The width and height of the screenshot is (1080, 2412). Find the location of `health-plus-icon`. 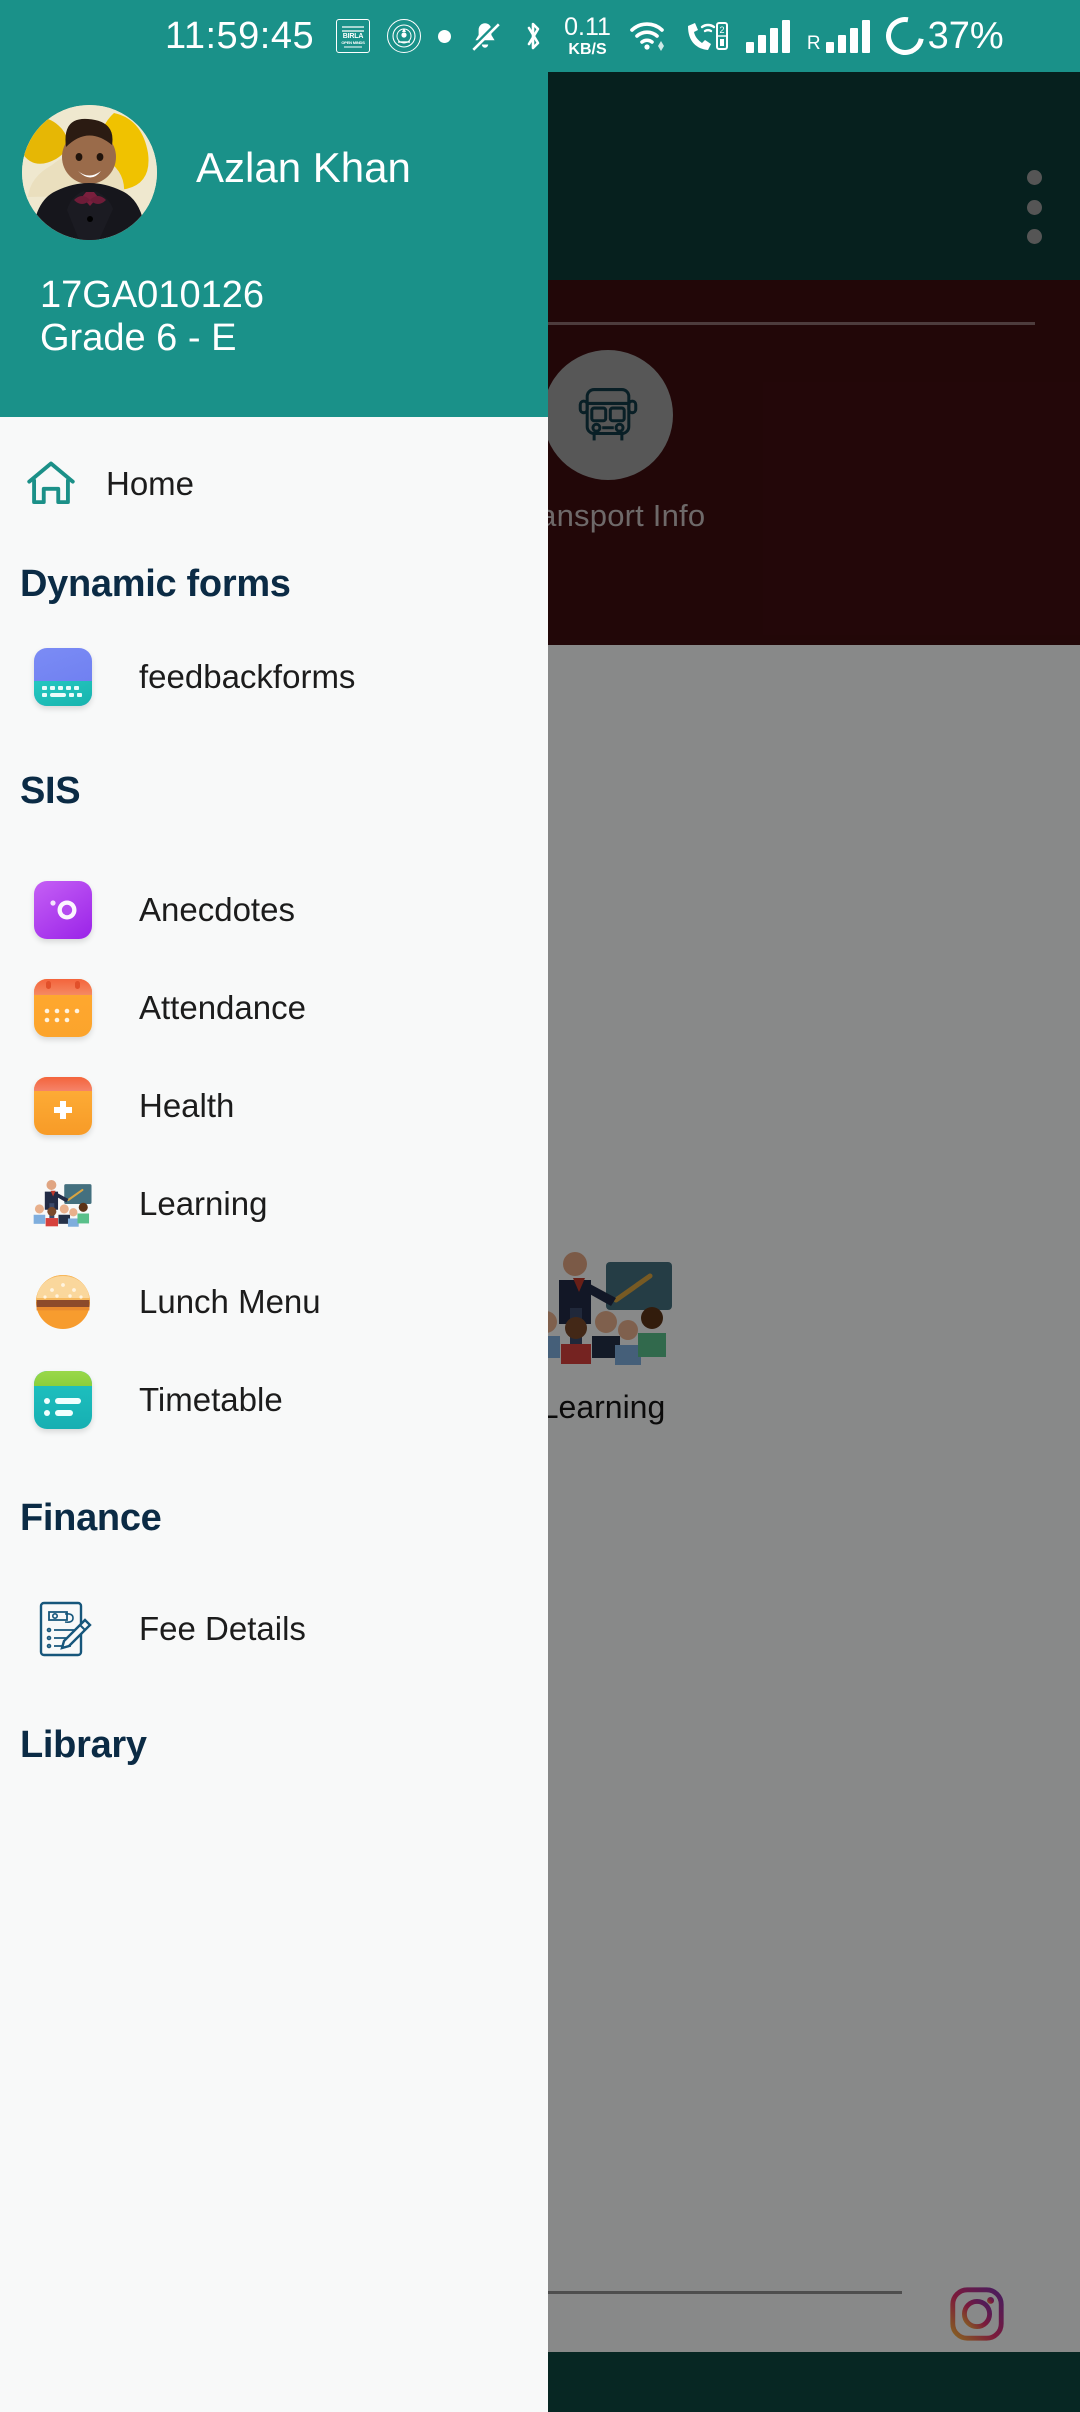

health-plus-icon is located at coordinates (63, 1106).